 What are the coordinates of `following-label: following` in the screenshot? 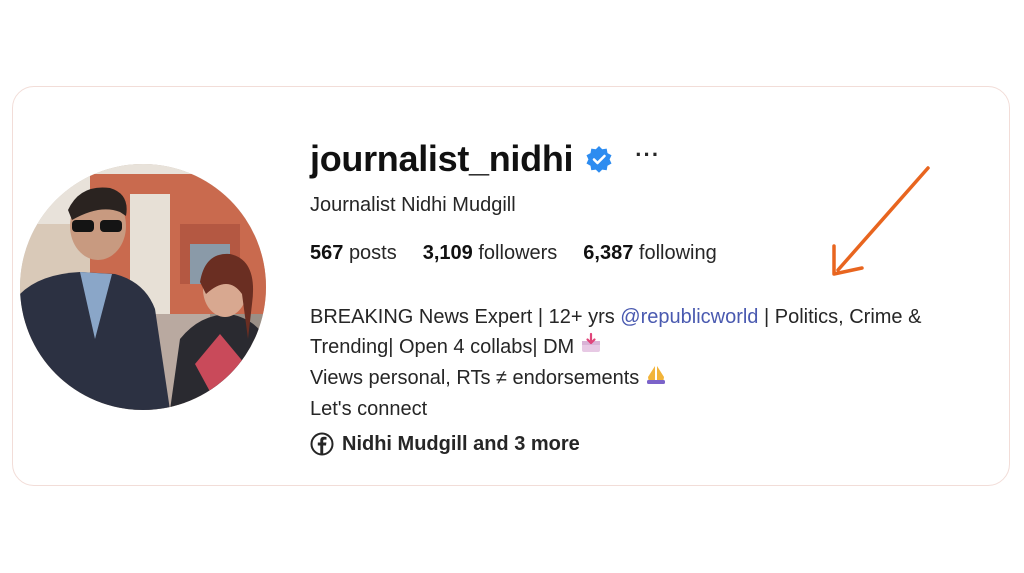 It's located at (677, 253).